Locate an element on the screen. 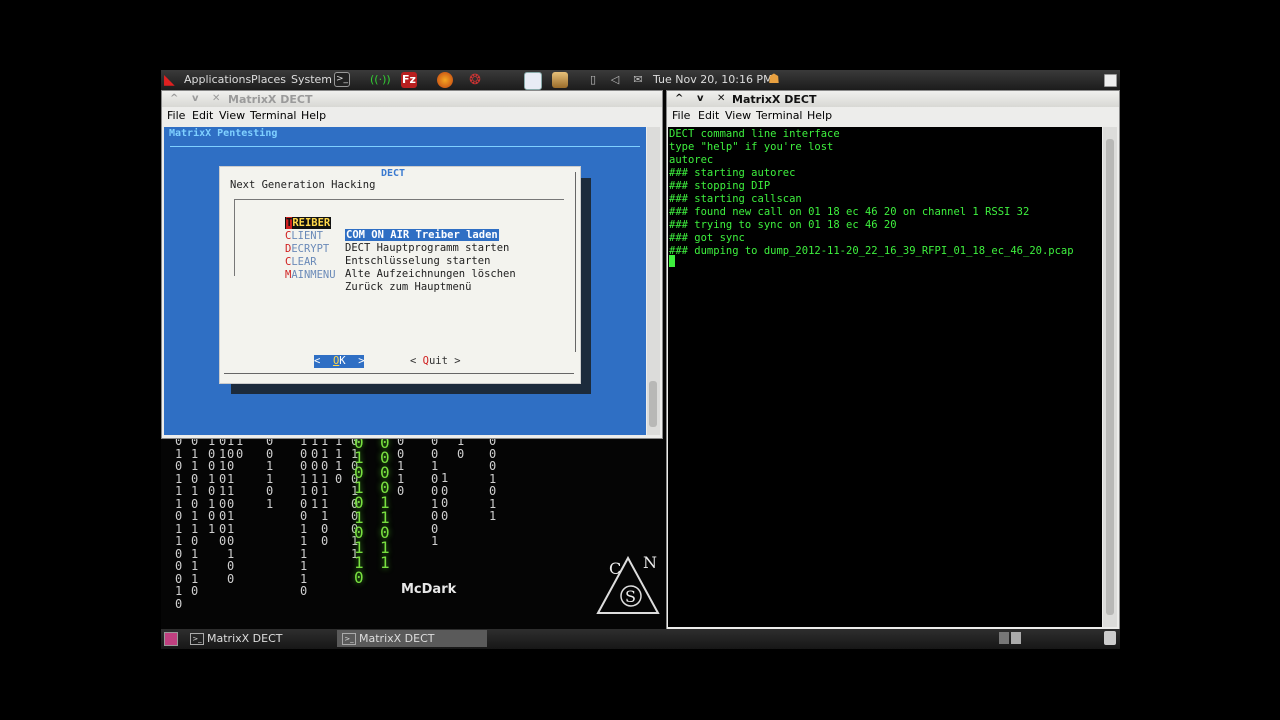 The image size is (1280, 720). cns-logo-icon: C N S is located at coordinates (628, 583).